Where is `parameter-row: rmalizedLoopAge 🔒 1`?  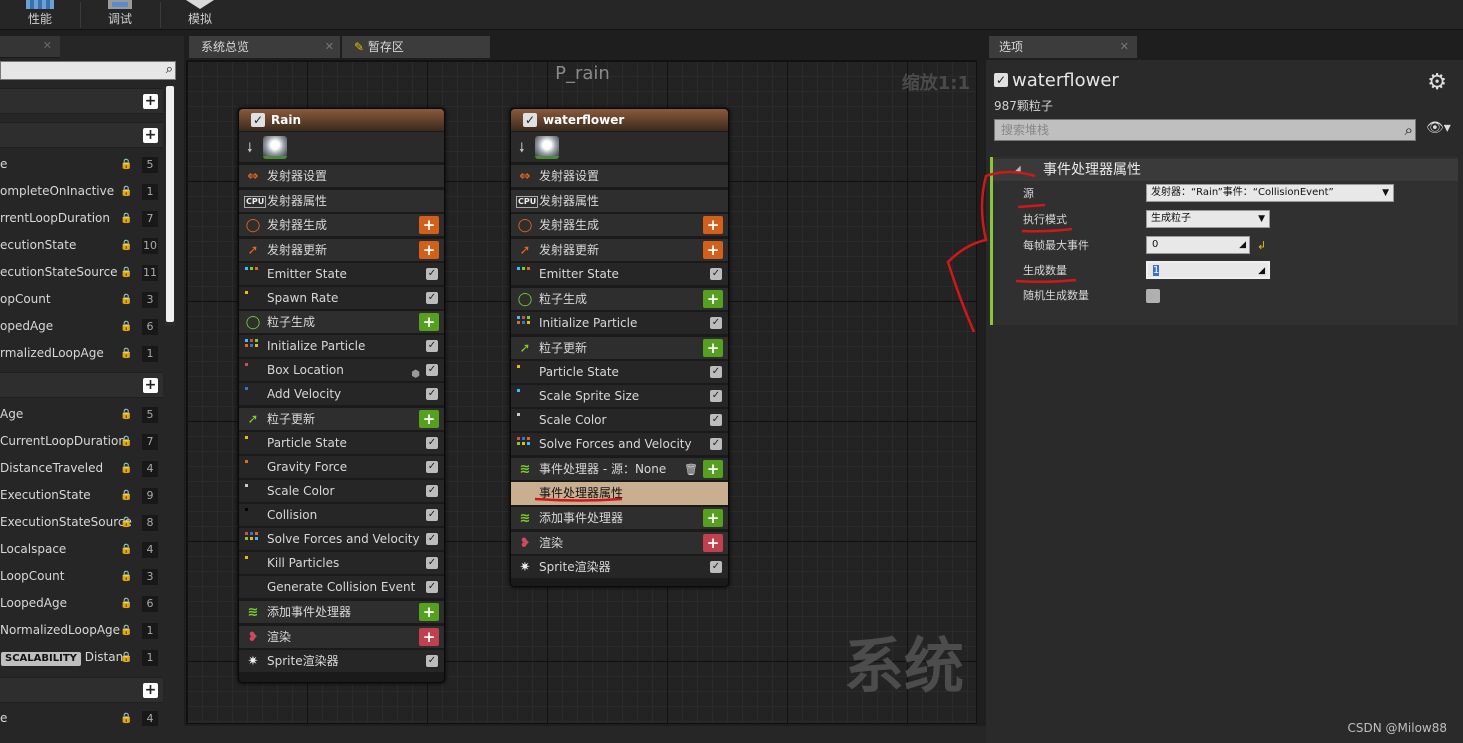
parameter-row: rmalizedLoopAge 🔒 1 is located at coordinates (81, 353).